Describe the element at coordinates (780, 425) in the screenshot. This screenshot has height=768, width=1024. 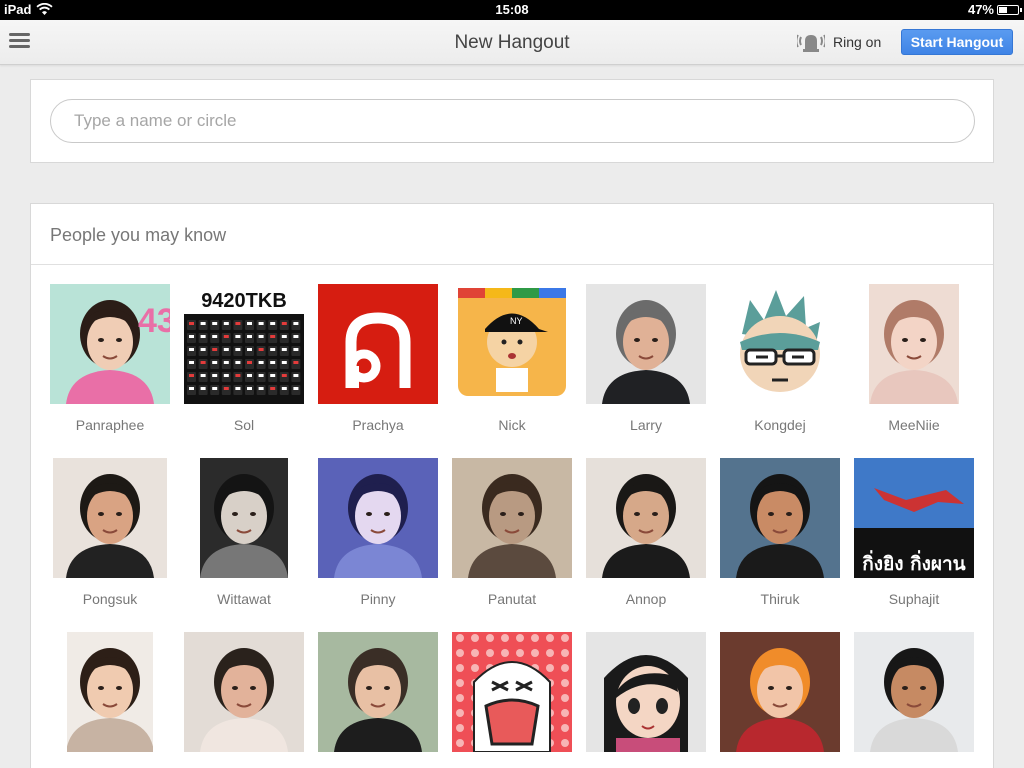
I see `person-name: Kongdej` at that location.